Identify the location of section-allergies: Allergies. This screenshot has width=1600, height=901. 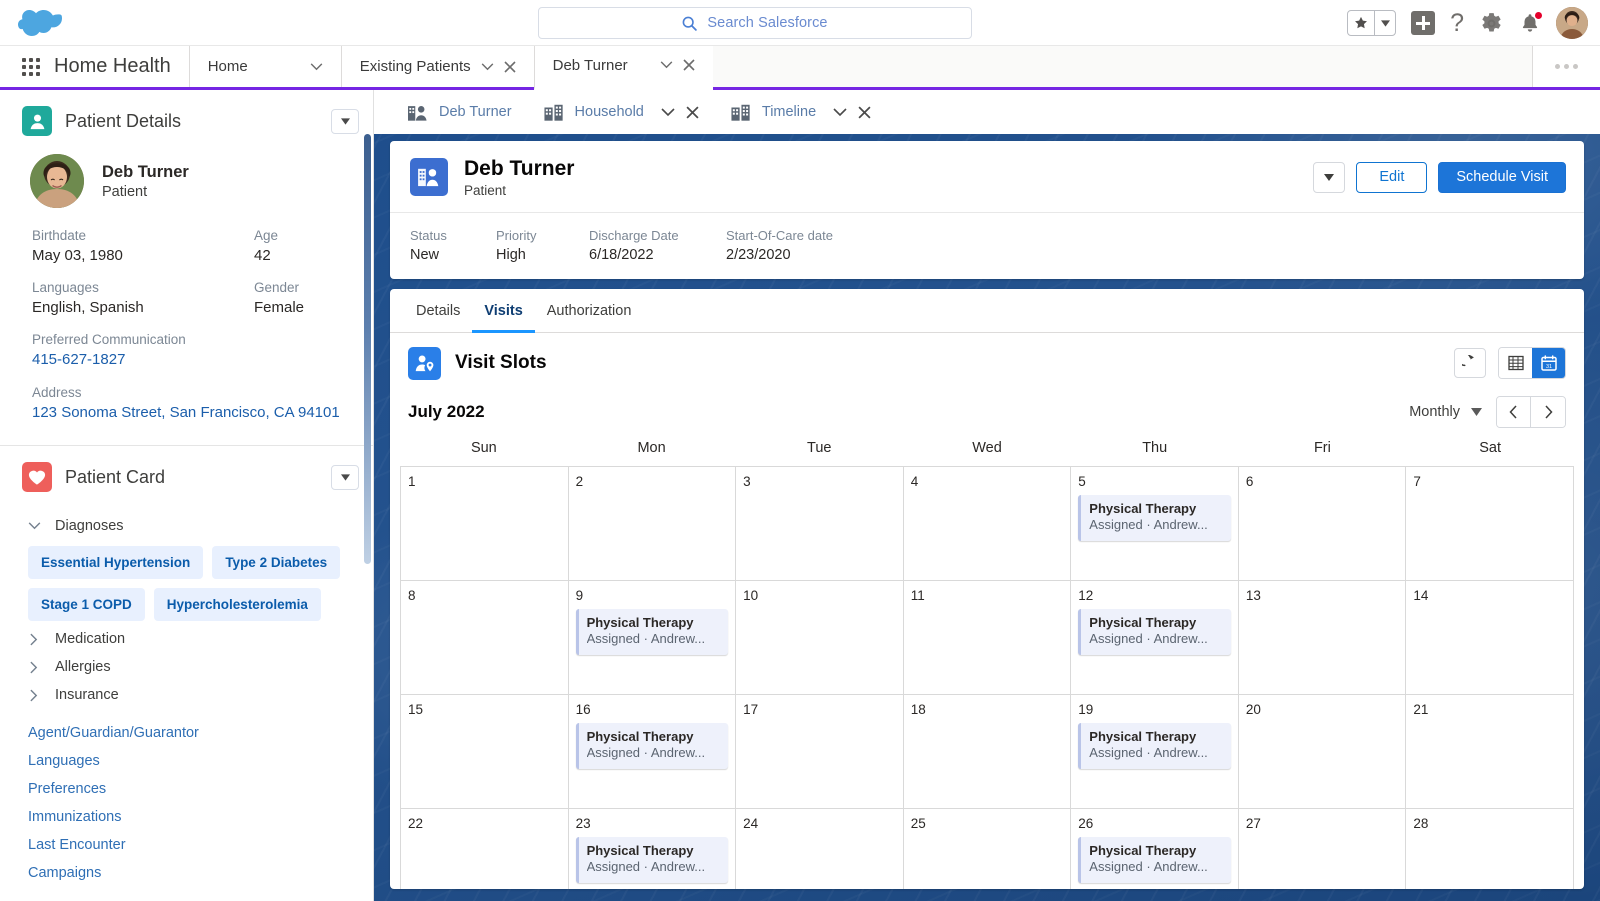
(189, 667).